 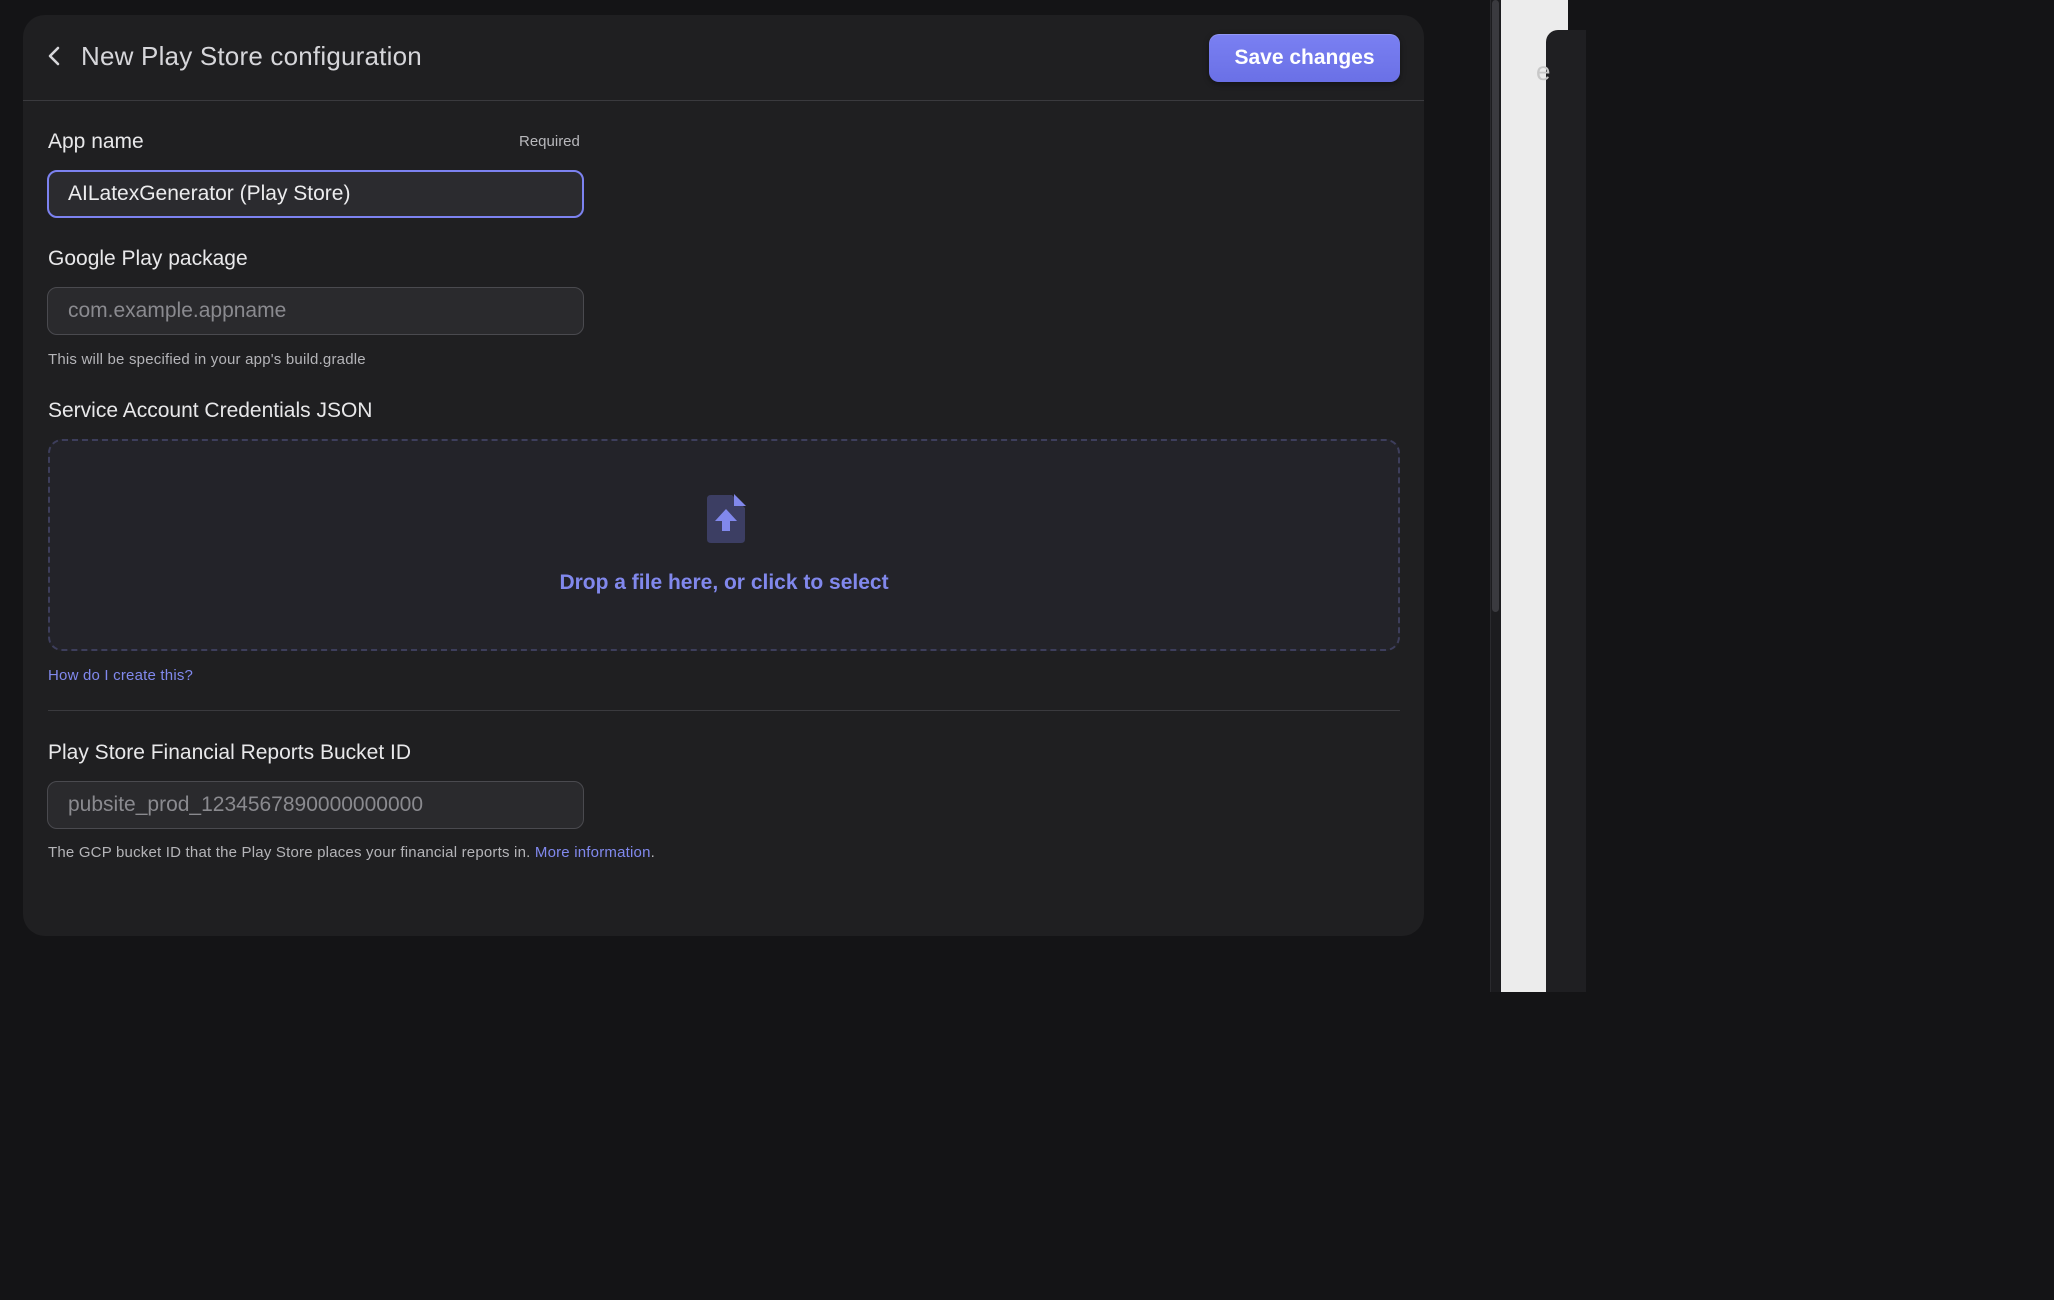 I want to click on package-label: Google Play package, so click(x=148, y=258).